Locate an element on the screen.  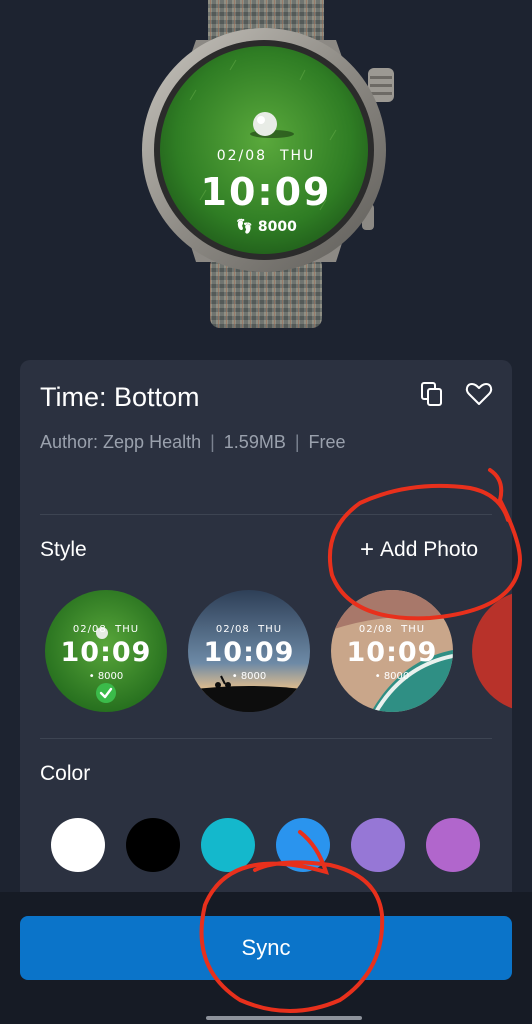
heart-outline-icon is located at coordinates (479, 394).